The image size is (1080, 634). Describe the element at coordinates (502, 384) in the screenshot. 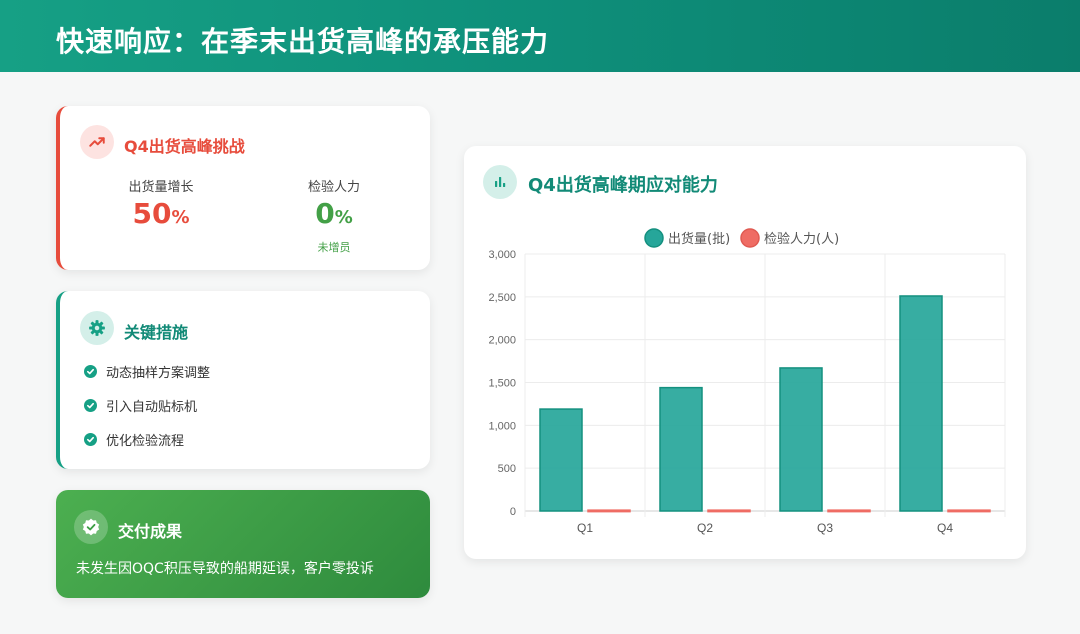

I see `y-tick-label: 1,500` at that location.